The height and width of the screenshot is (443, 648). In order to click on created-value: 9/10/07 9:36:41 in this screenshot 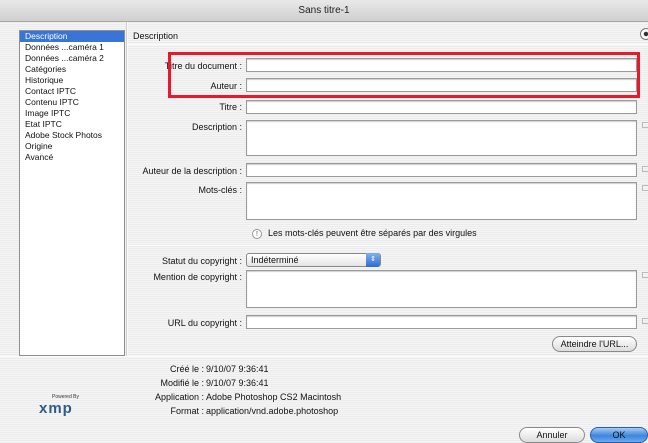, I will do `click(237, 369)`.